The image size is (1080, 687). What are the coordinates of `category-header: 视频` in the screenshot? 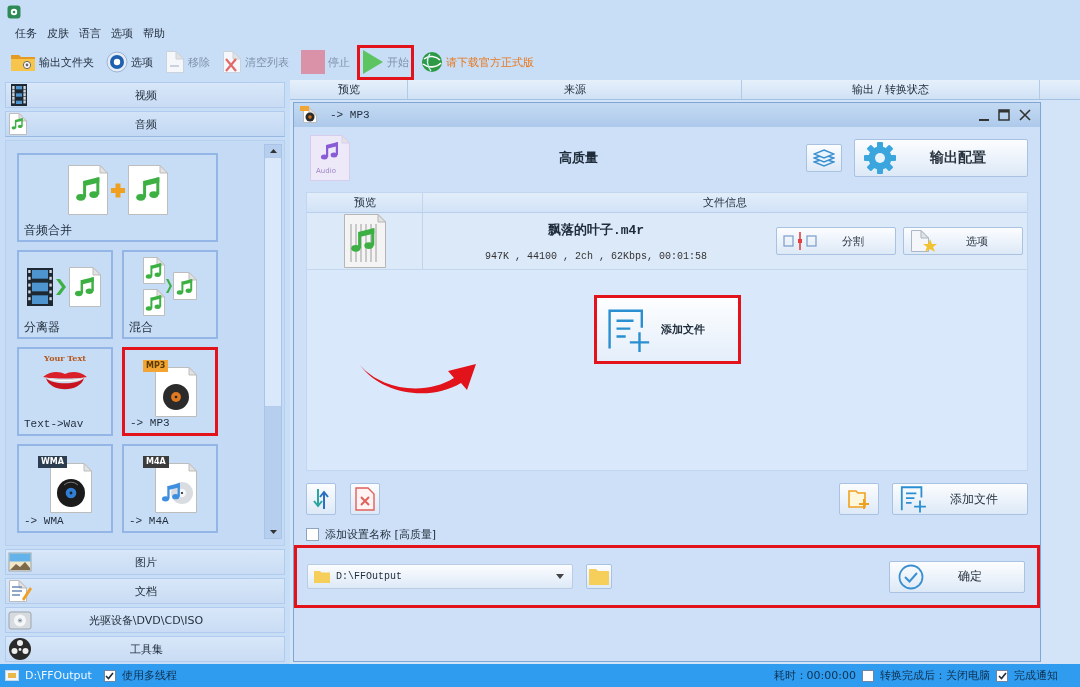 It's located at (145, 95).